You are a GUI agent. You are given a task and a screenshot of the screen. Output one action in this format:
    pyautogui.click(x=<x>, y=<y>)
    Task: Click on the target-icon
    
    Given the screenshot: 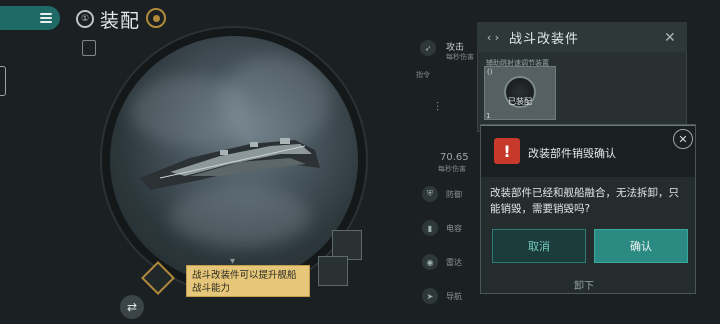 What is the action you would take?
    pyautogui.click(x=156, y=18)
    